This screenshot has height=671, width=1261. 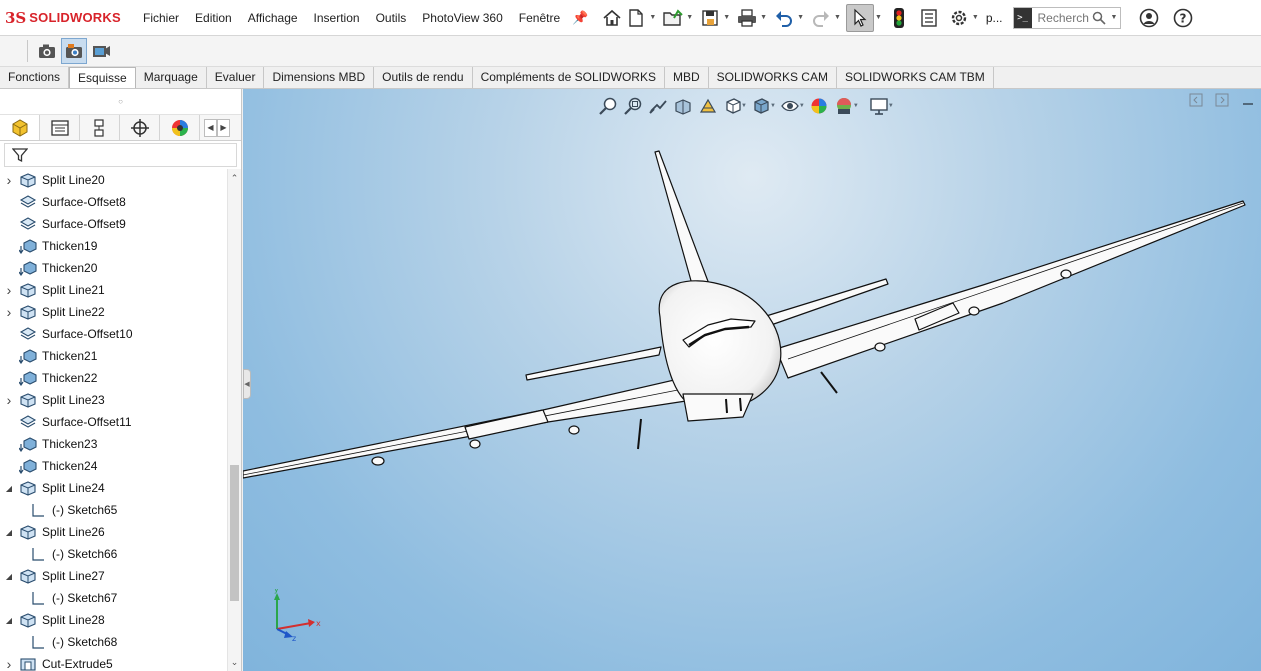 I want to click on open-dropdown-icon: ▼, so click(x=689, y=17).